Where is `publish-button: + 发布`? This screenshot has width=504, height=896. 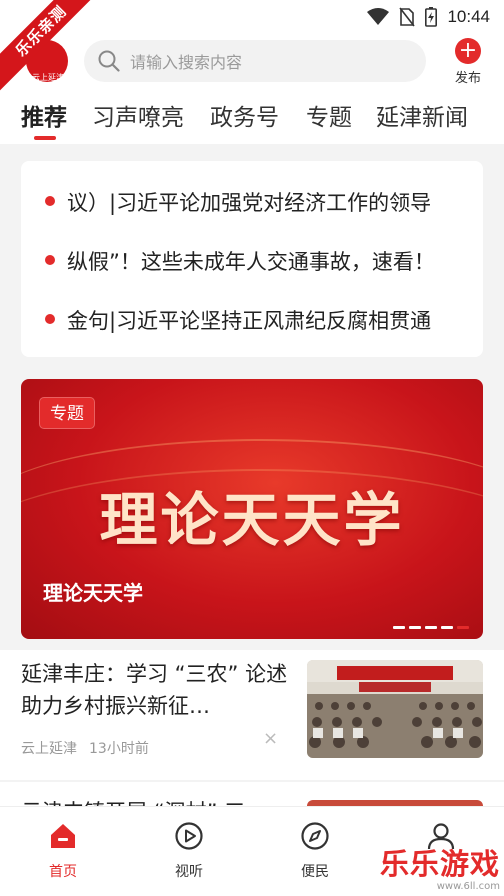
publish-button: + 发布 is located at coordinates (468, 62).